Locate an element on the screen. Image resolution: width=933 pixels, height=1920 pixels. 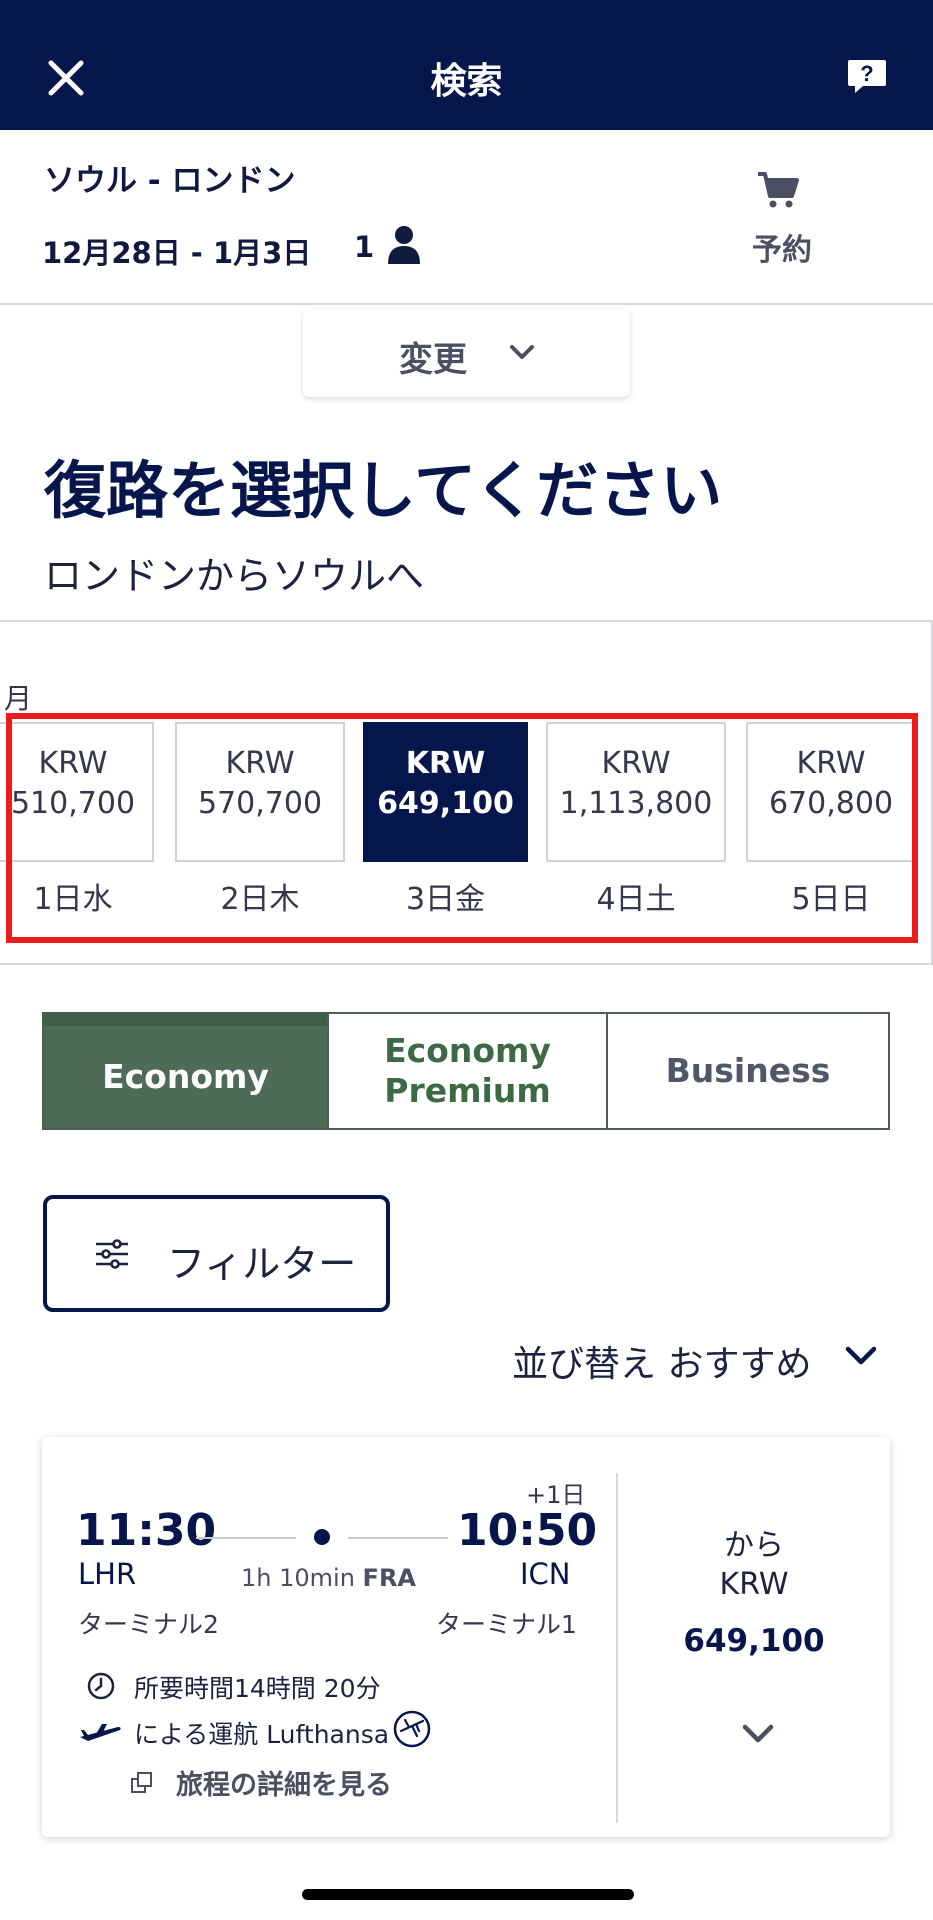
price-prefix: から is located at coordinates (754, 1545).